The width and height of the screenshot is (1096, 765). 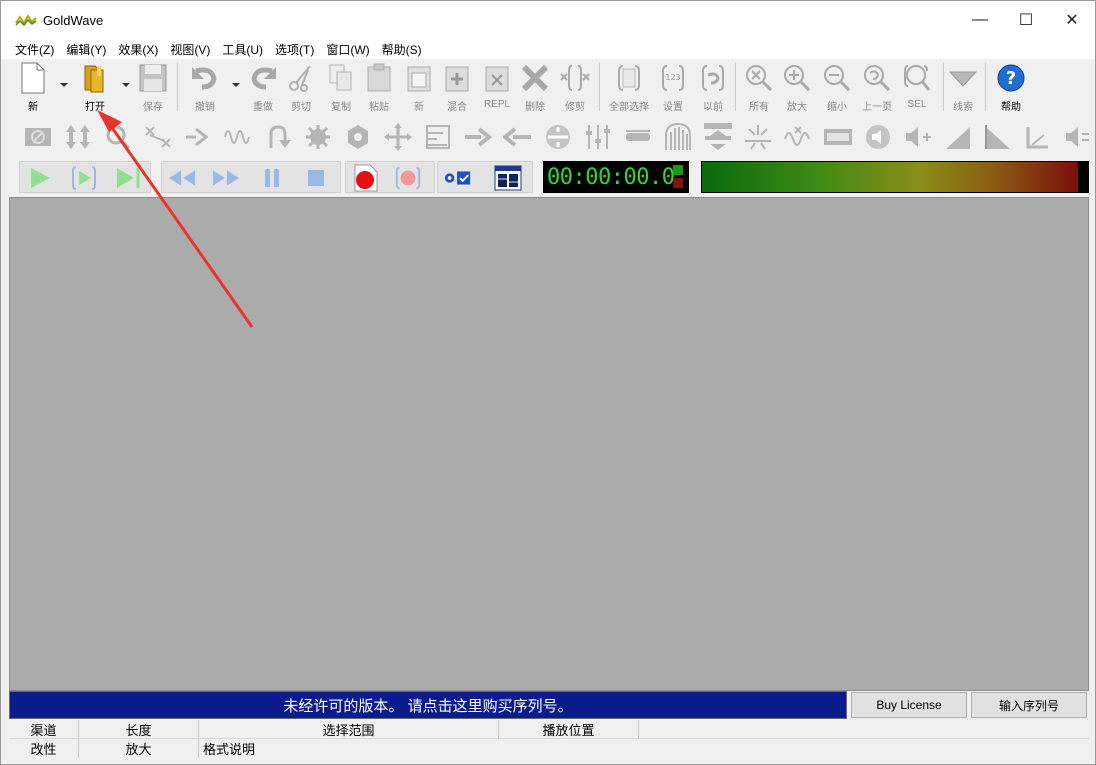 What do you see at coordinates (909, 705) in the screenshot?
I see `buy-license-button: Buy License` at bounding box center [909, 705].